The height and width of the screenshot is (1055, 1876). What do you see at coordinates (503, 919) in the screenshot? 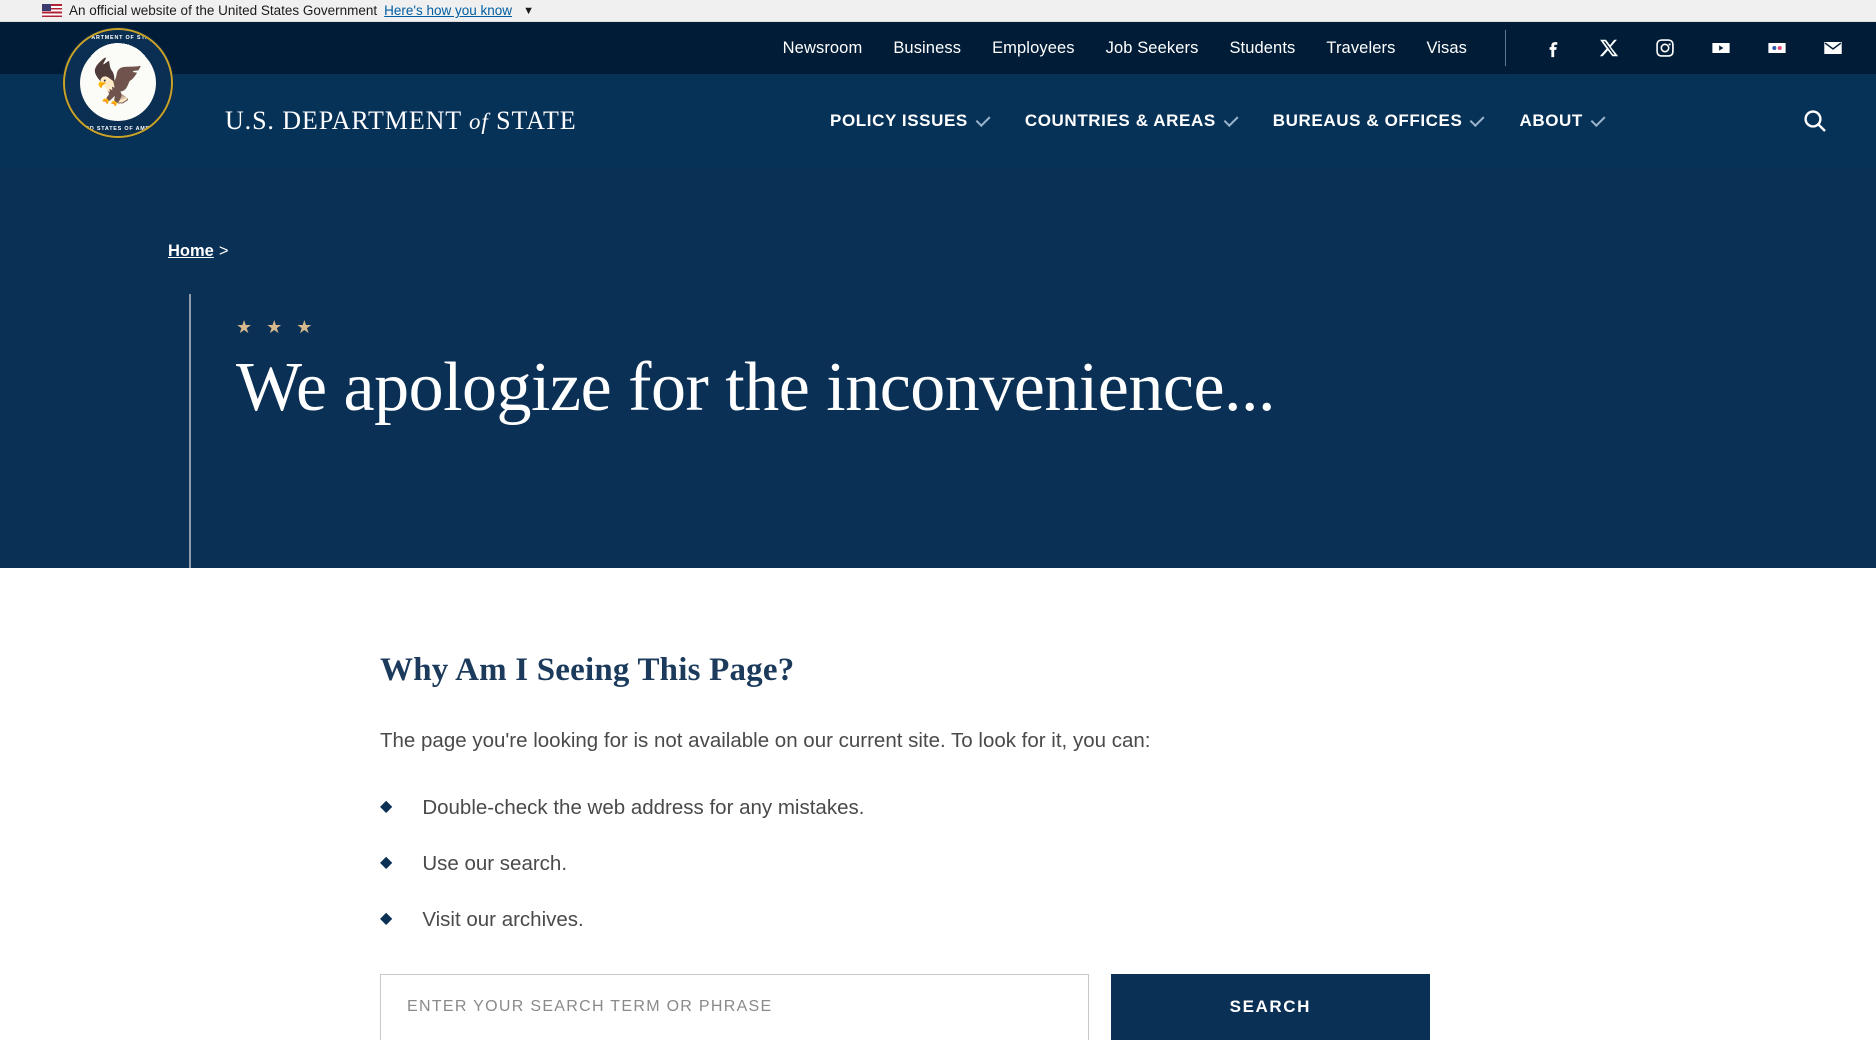
I see `list-item-text: Visit our archives.` at bounding box center [503, 919].